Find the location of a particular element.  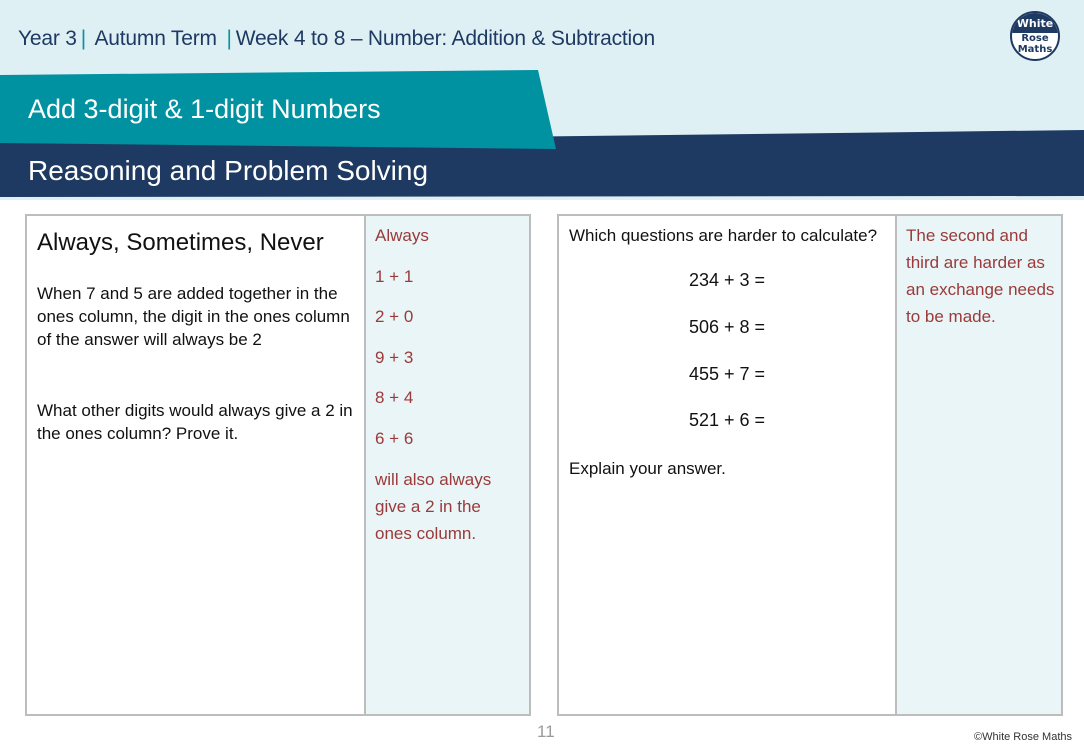

calculation: 455 + 7 = is located at coordinates (727, 374).